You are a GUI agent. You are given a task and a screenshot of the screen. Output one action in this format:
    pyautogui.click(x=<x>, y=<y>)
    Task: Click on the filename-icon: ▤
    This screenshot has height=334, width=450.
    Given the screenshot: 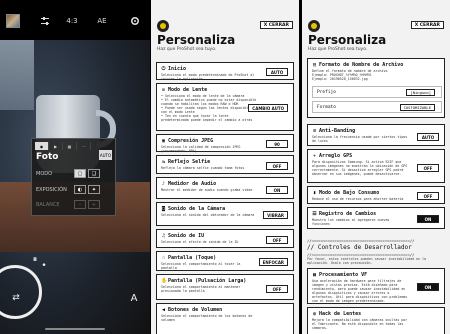 What is the action you would take?
    pyautogui.click(x=314, y=64)
    